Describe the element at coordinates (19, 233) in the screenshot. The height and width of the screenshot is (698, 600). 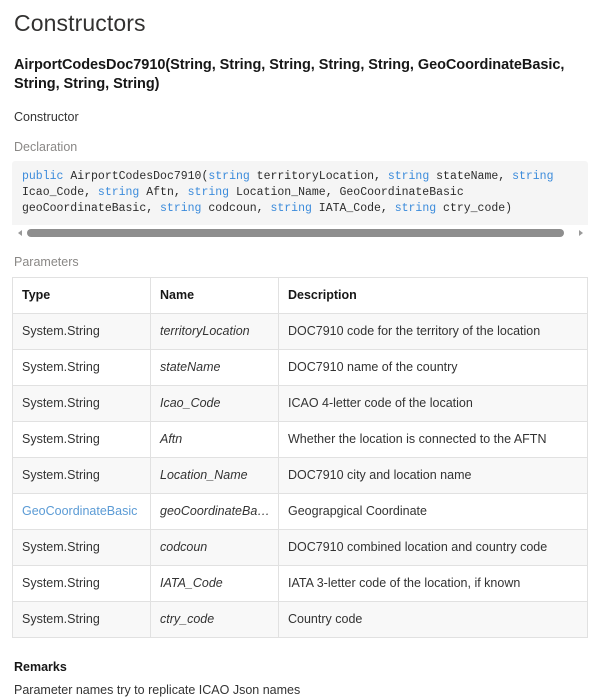
I see `scroll-left-arrow-icon` at that location.